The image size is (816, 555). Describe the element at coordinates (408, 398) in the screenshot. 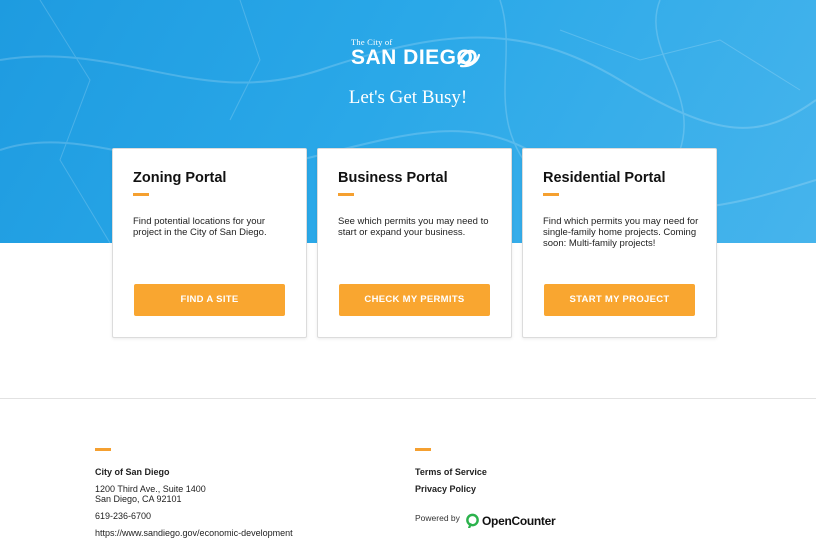

I see `footer-divider` at that location.